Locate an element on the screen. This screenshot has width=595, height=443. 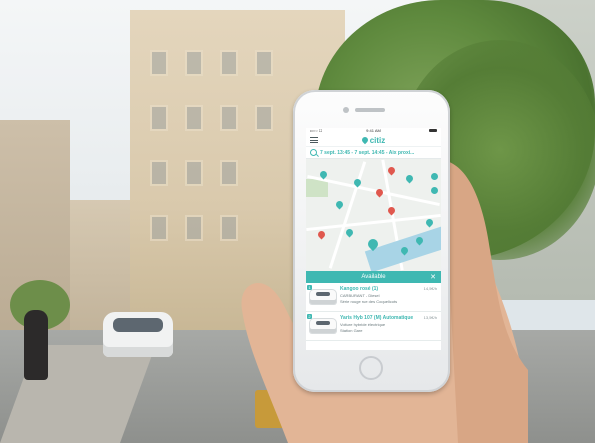
map-view is located at coordinates (373, 215).